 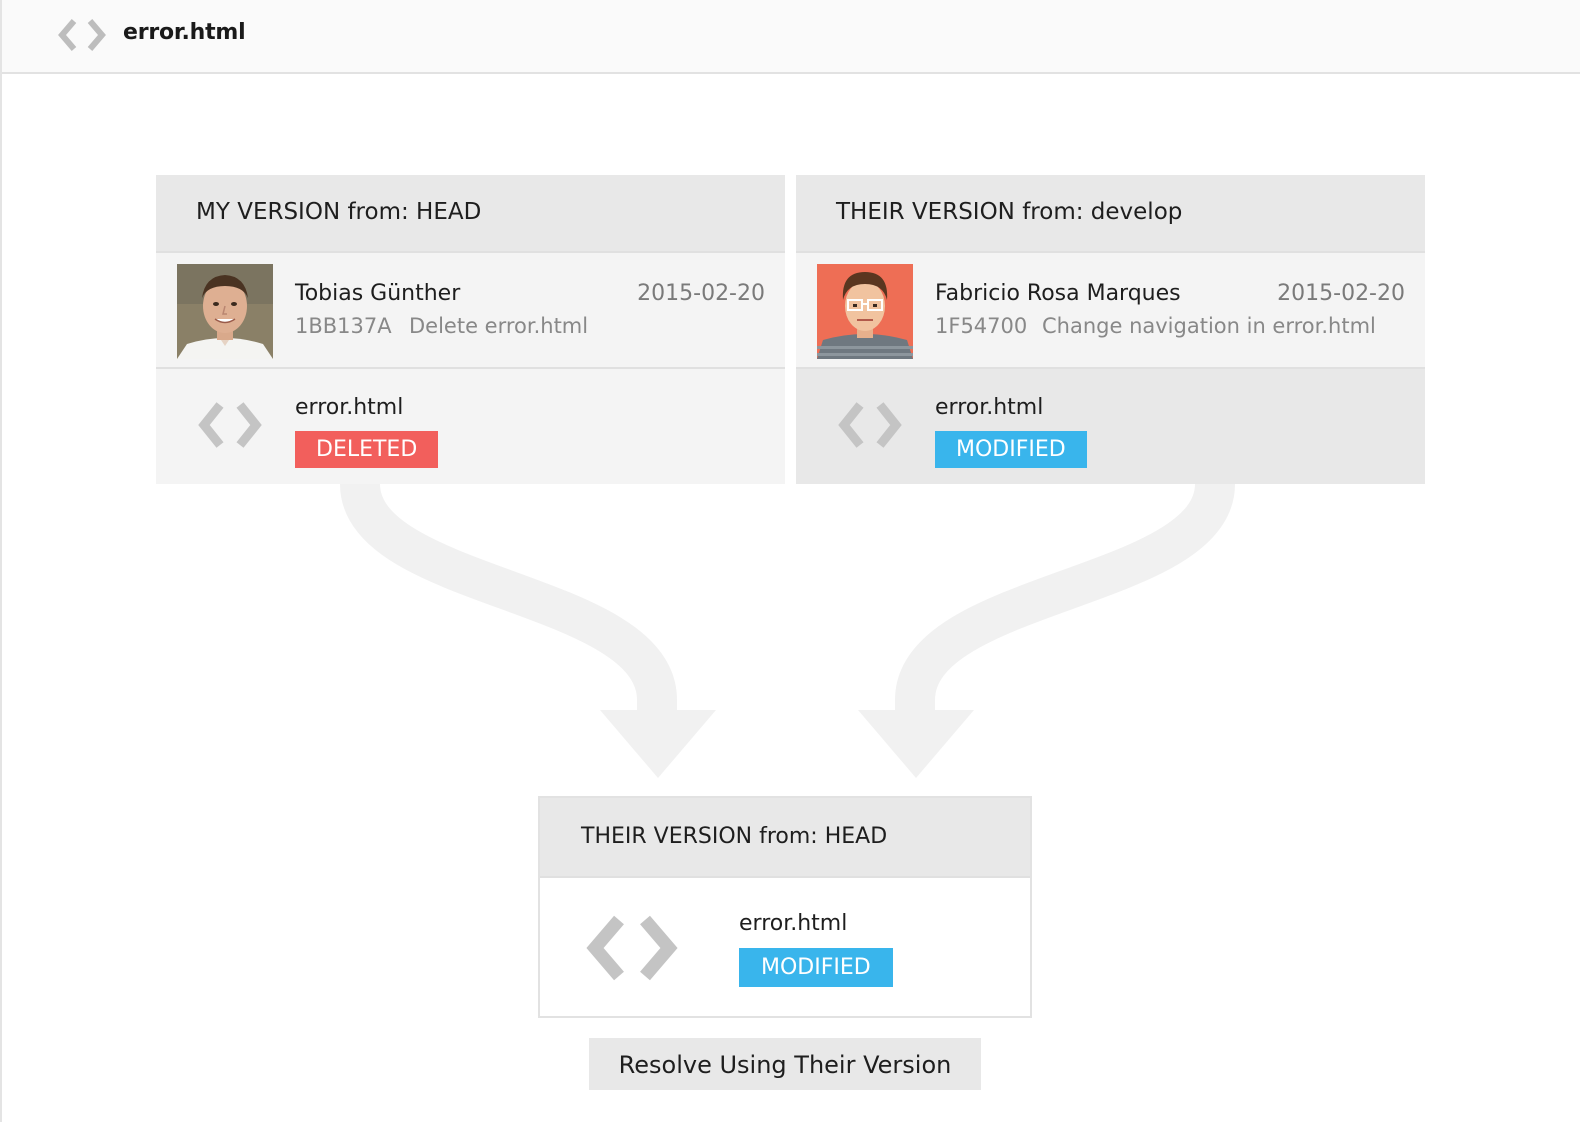 What do you see at coordinates (343, 326) in the screenshot?
I see `commit-hash: 1BB137A` at bounding box center [343, 326].